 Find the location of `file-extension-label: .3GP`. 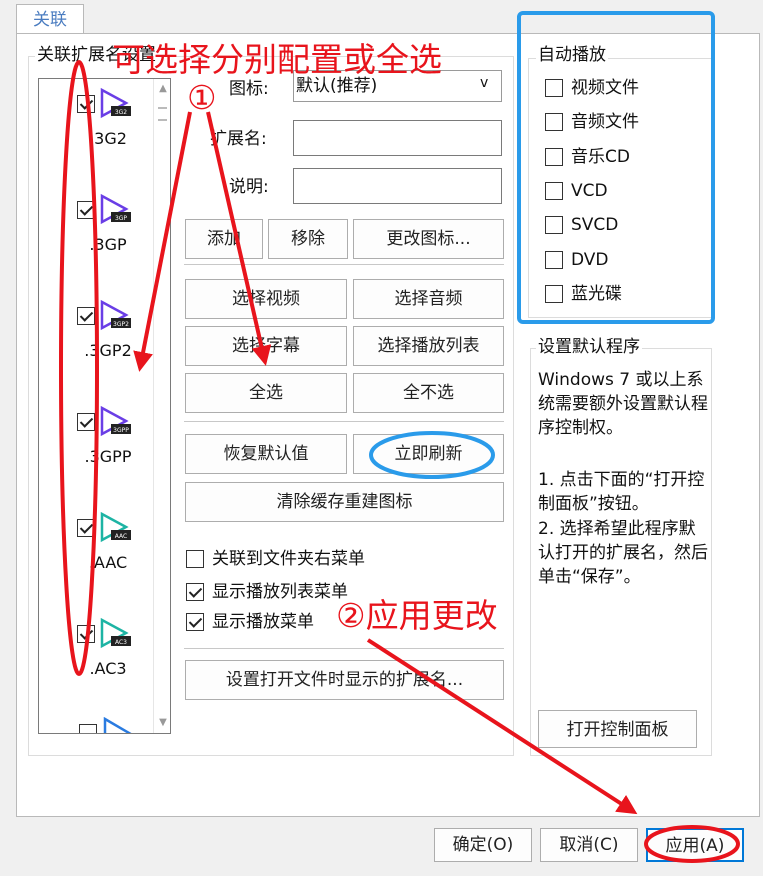

file-extension-label: .3GP is located at coordinates (108, 244).